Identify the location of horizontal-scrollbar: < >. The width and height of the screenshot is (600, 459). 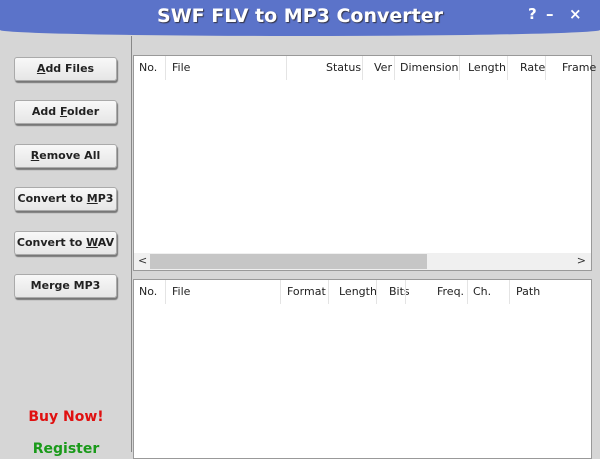
(362, 261).